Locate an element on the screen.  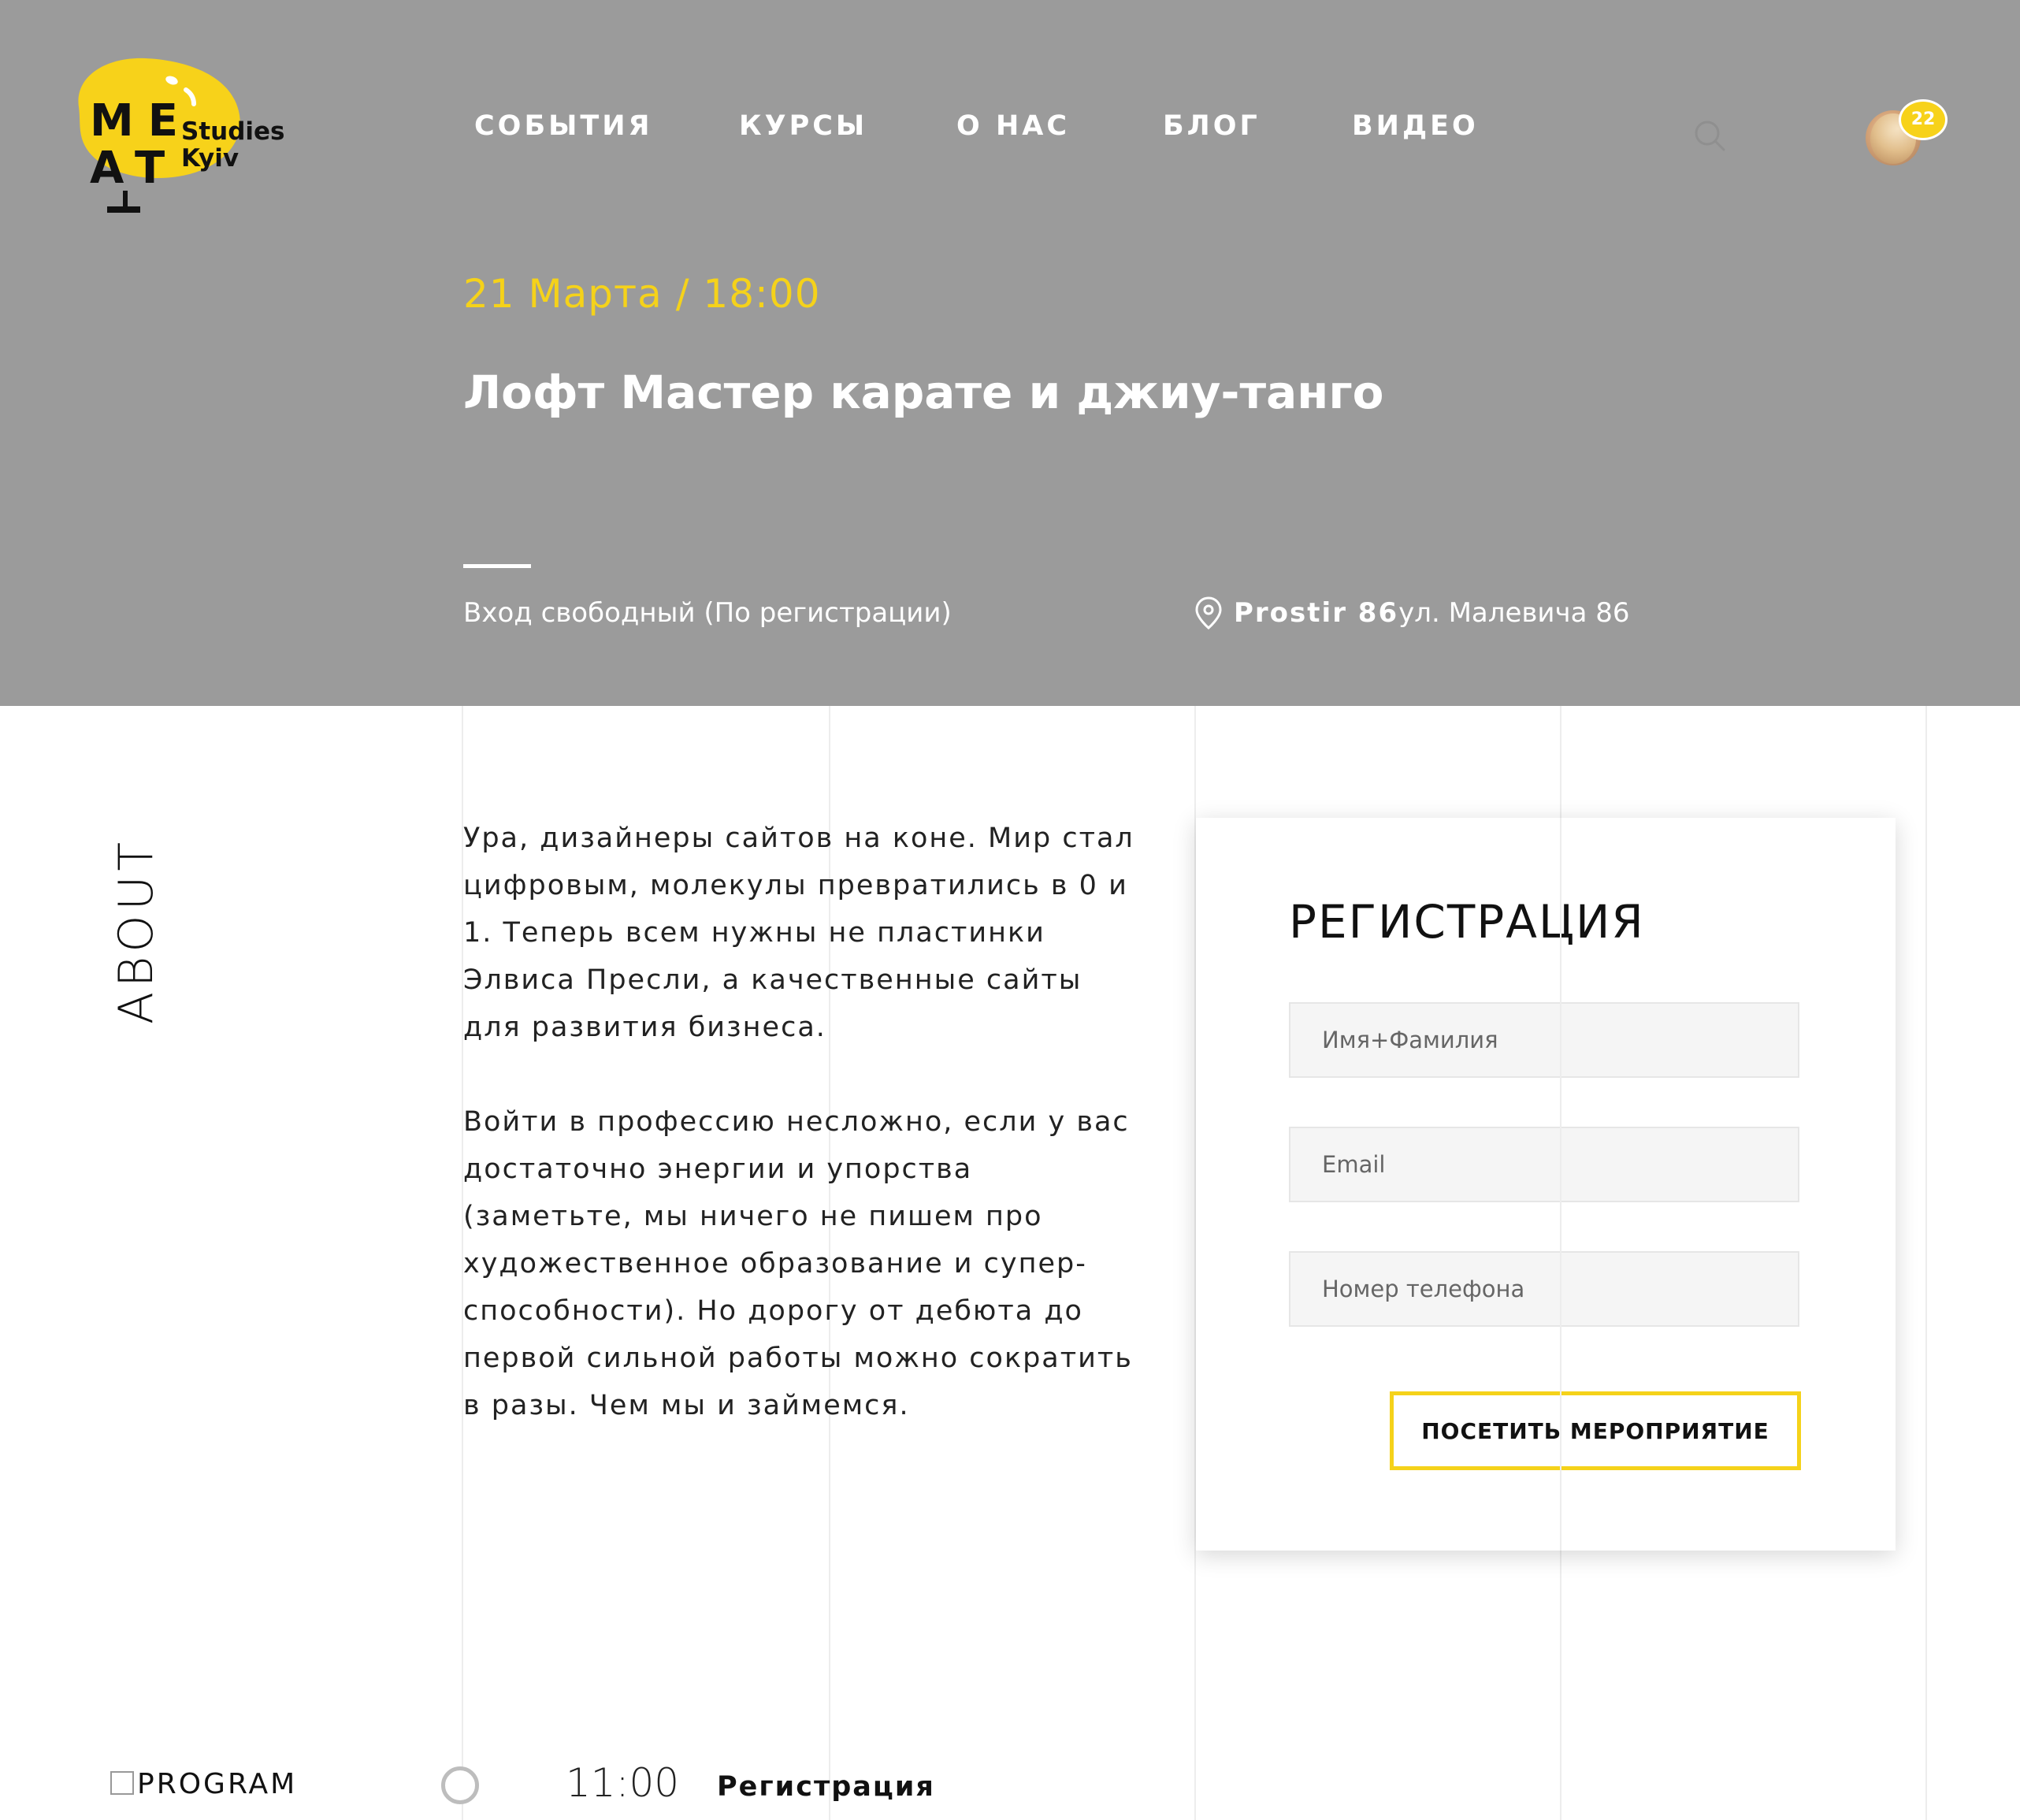
logo-subtitle: Studies Kyiv is located at coordinates (233, 145).